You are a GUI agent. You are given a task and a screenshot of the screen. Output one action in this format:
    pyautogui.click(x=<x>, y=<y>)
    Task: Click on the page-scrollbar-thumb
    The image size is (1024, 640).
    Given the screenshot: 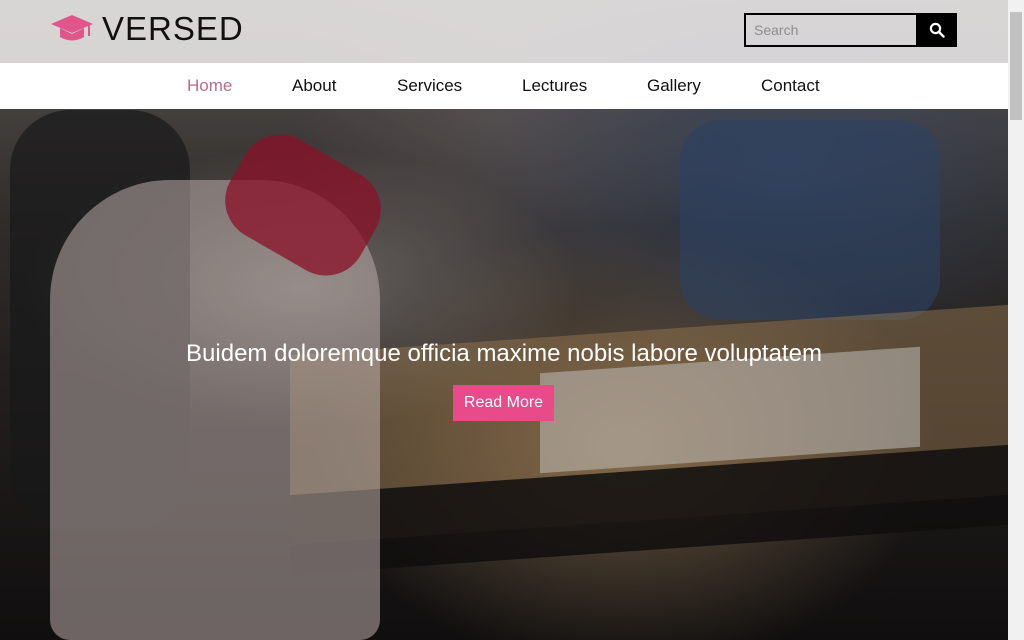 What is the action you would take?
    pyautogui.click(x=1016, y=66)
    